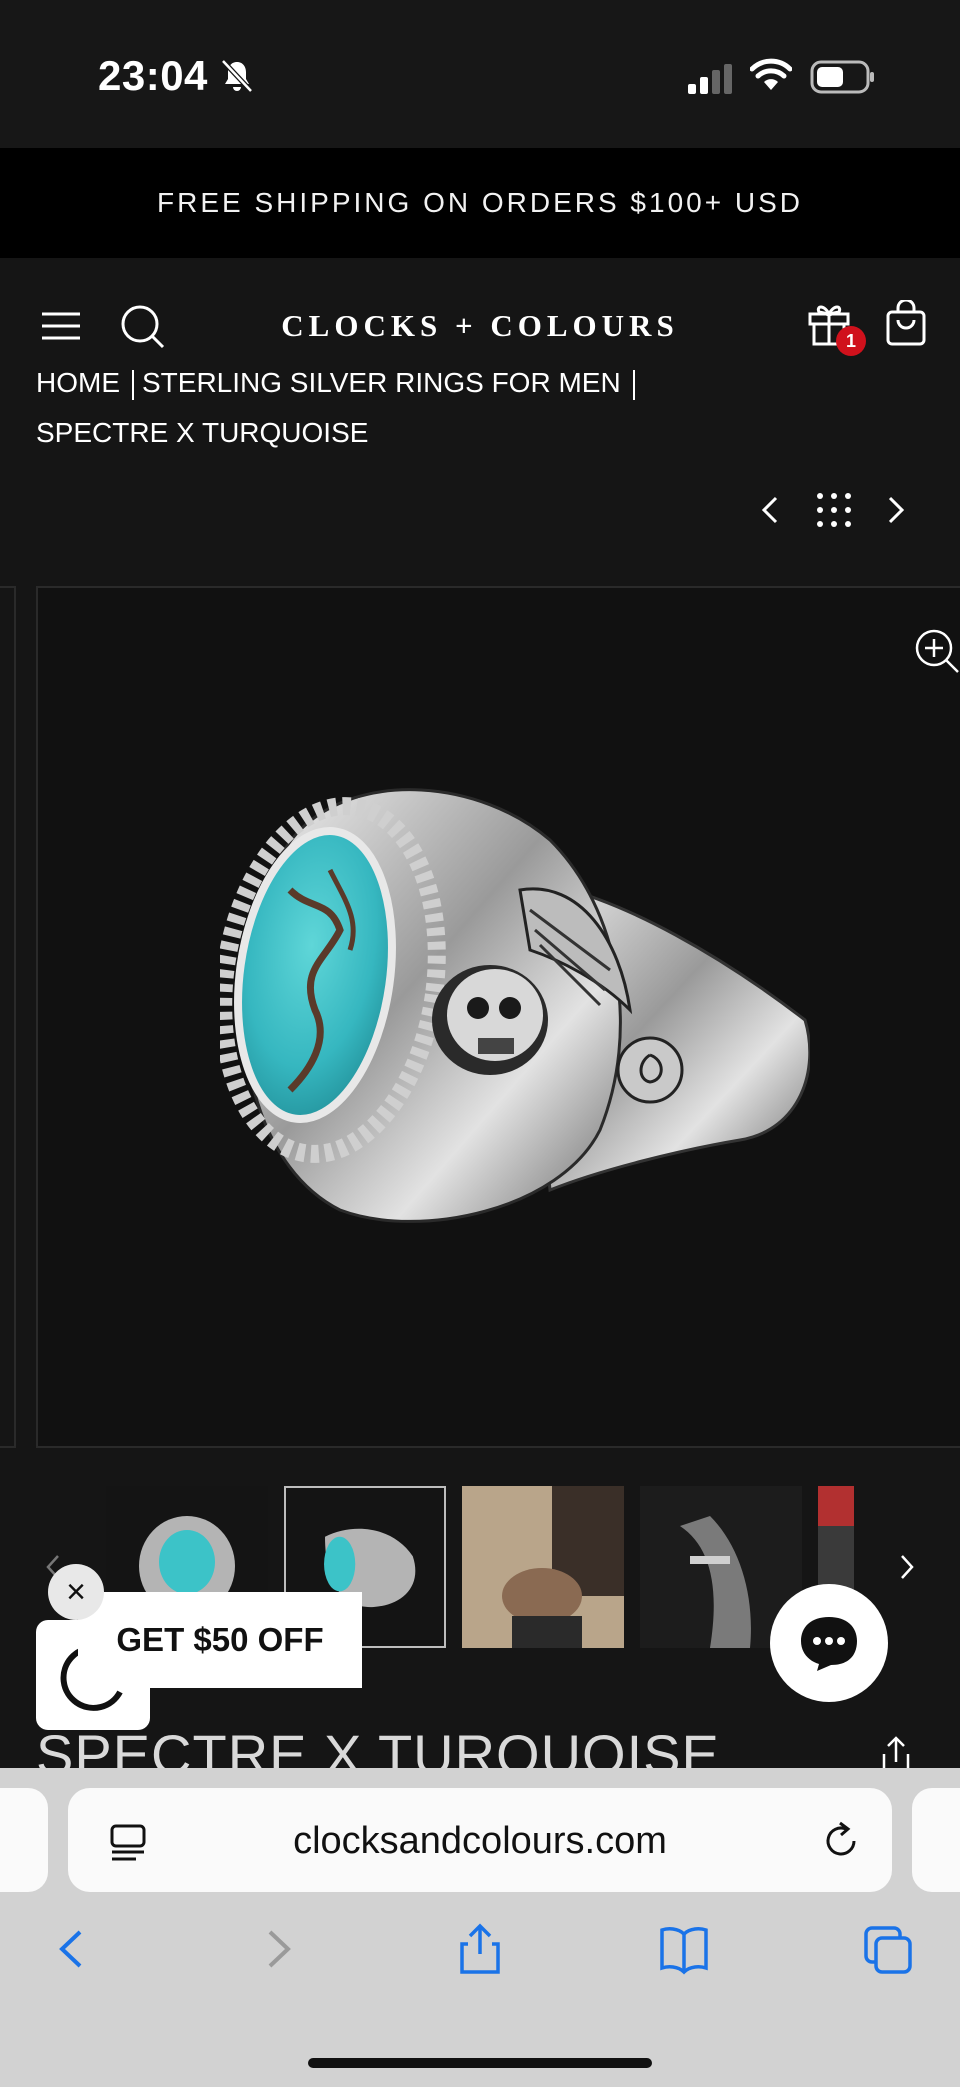  What do you see at coordinates (480, 326) in the screenshot?
I see `site-logo: CLOCKS + COLOURS` at bounding box center [480, 326].